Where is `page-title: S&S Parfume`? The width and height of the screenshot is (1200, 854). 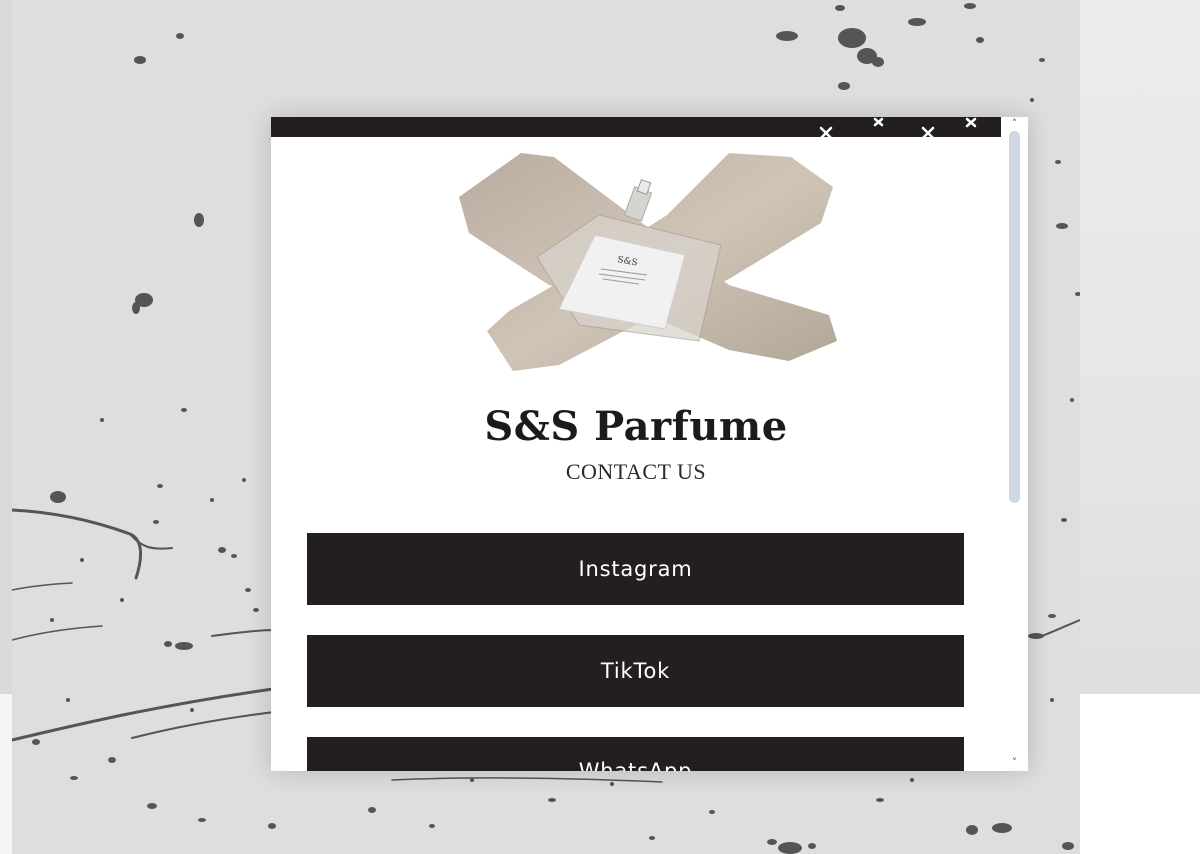 page-title: S&S Parfume is located at coordinates (636, 426).